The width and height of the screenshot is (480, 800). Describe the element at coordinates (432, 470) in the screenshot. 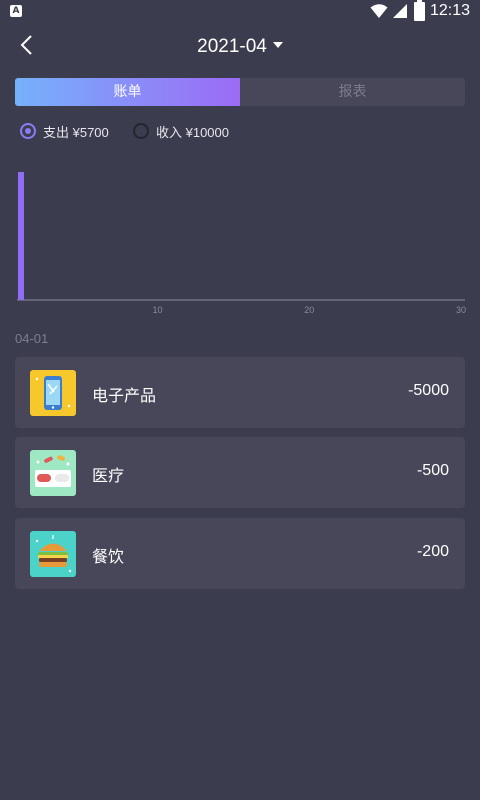

I see `amount: -500` at that location.